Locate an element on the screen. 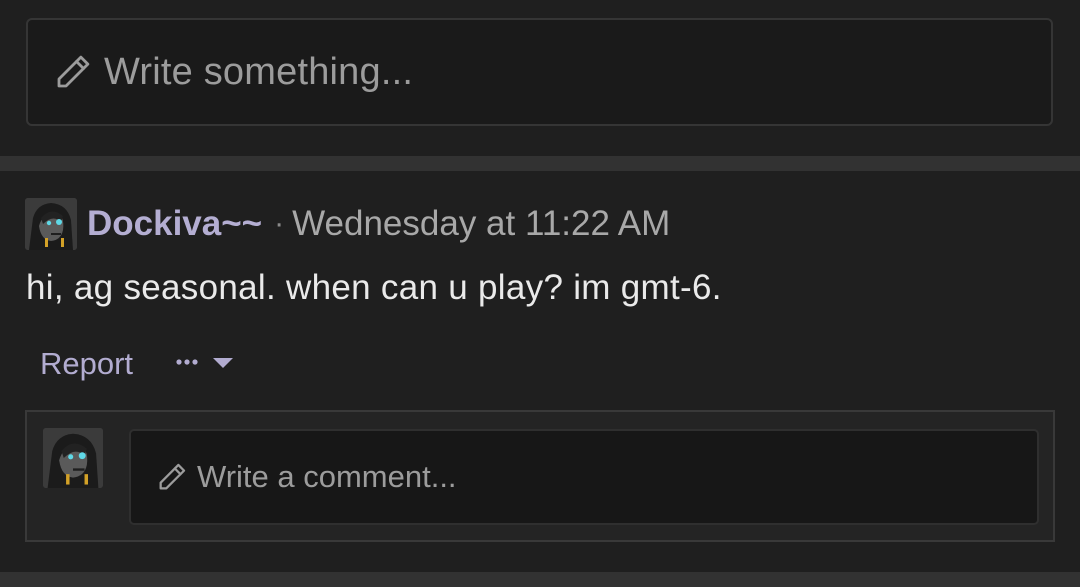  post-header: Dockiva~~ · Wednesday at 11:22 AM is located at coordinates (347, 224).